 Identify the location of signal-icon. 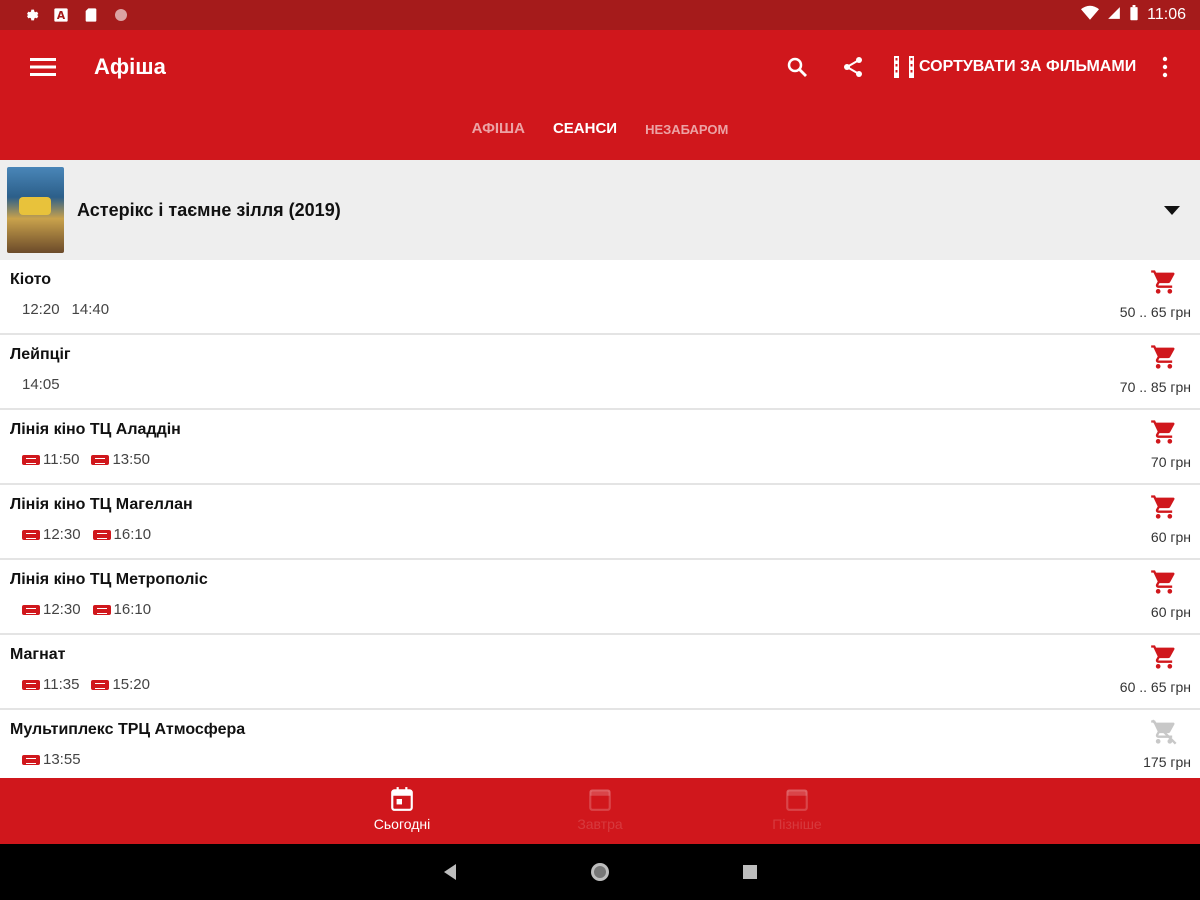
(1114, 15).